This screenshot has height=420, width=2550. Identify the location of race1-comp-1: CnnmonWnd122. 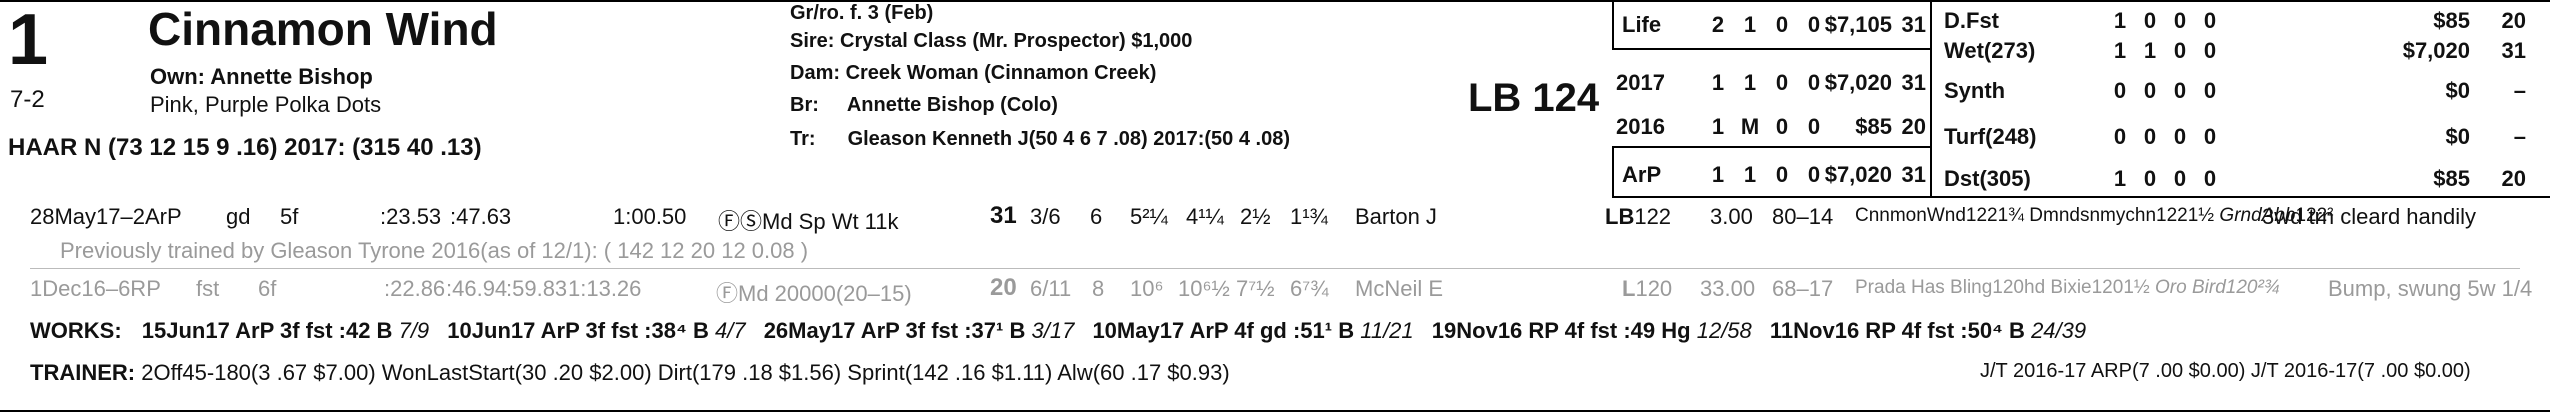
(1926, 215).